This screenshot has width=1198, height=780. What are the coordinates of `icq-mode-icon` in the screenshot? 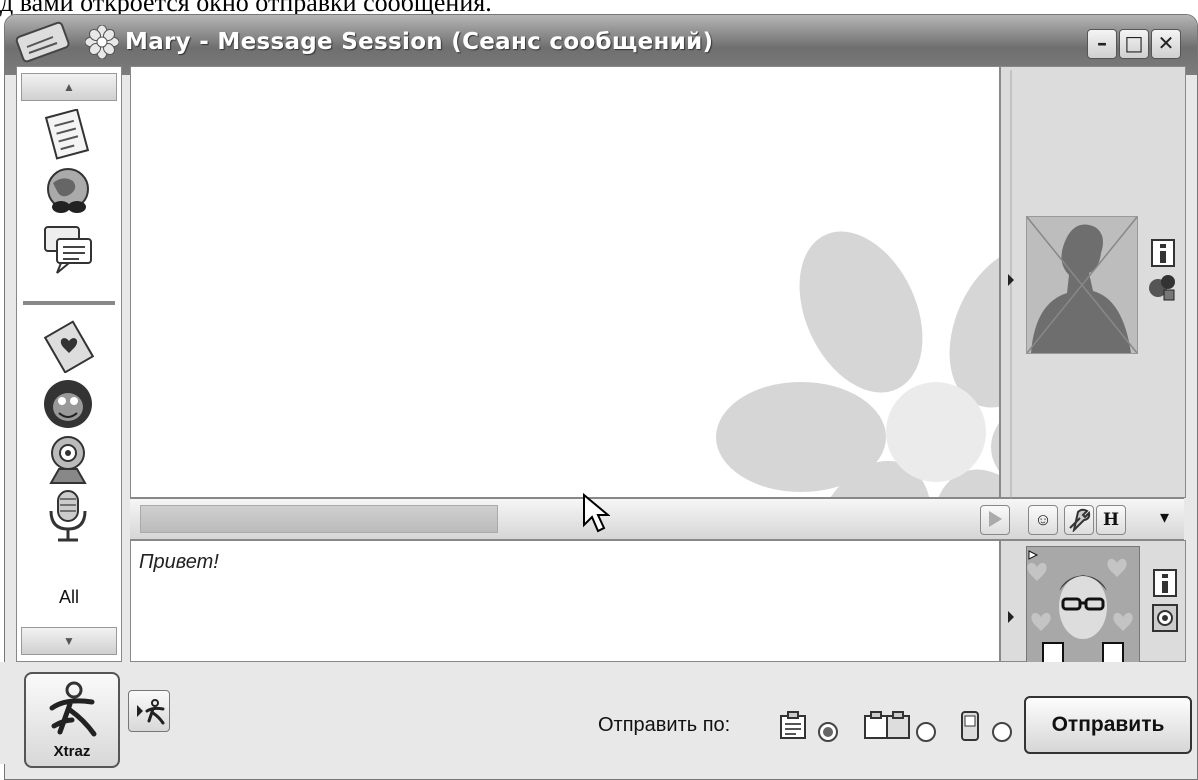 It's located at (793, 726).